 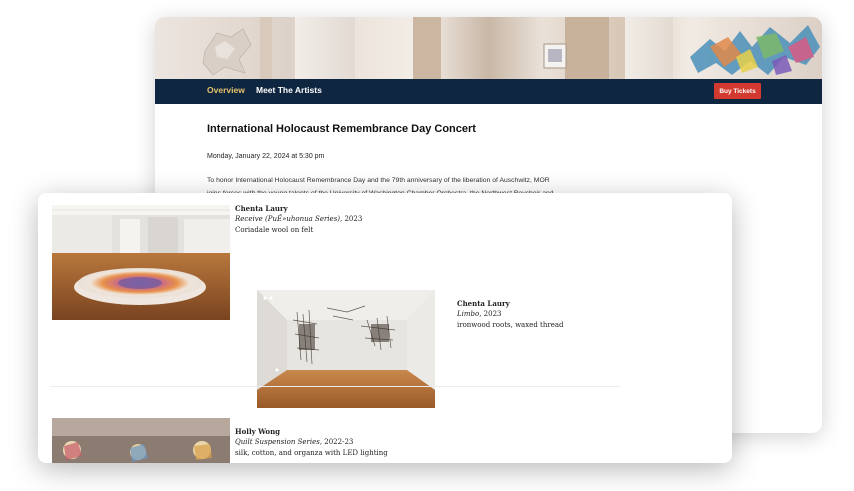 I want to click on gallery-ring-sculpture-icon, so click(x=141, y=262).